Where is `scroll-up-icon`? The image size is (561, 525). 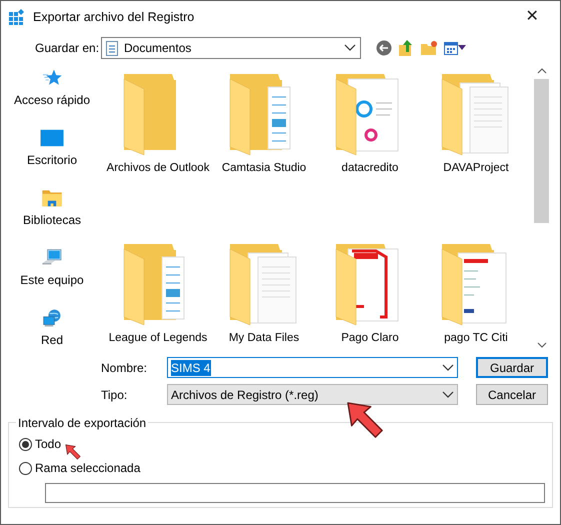
scroll-up-icon is located at coordinates (541, 71).